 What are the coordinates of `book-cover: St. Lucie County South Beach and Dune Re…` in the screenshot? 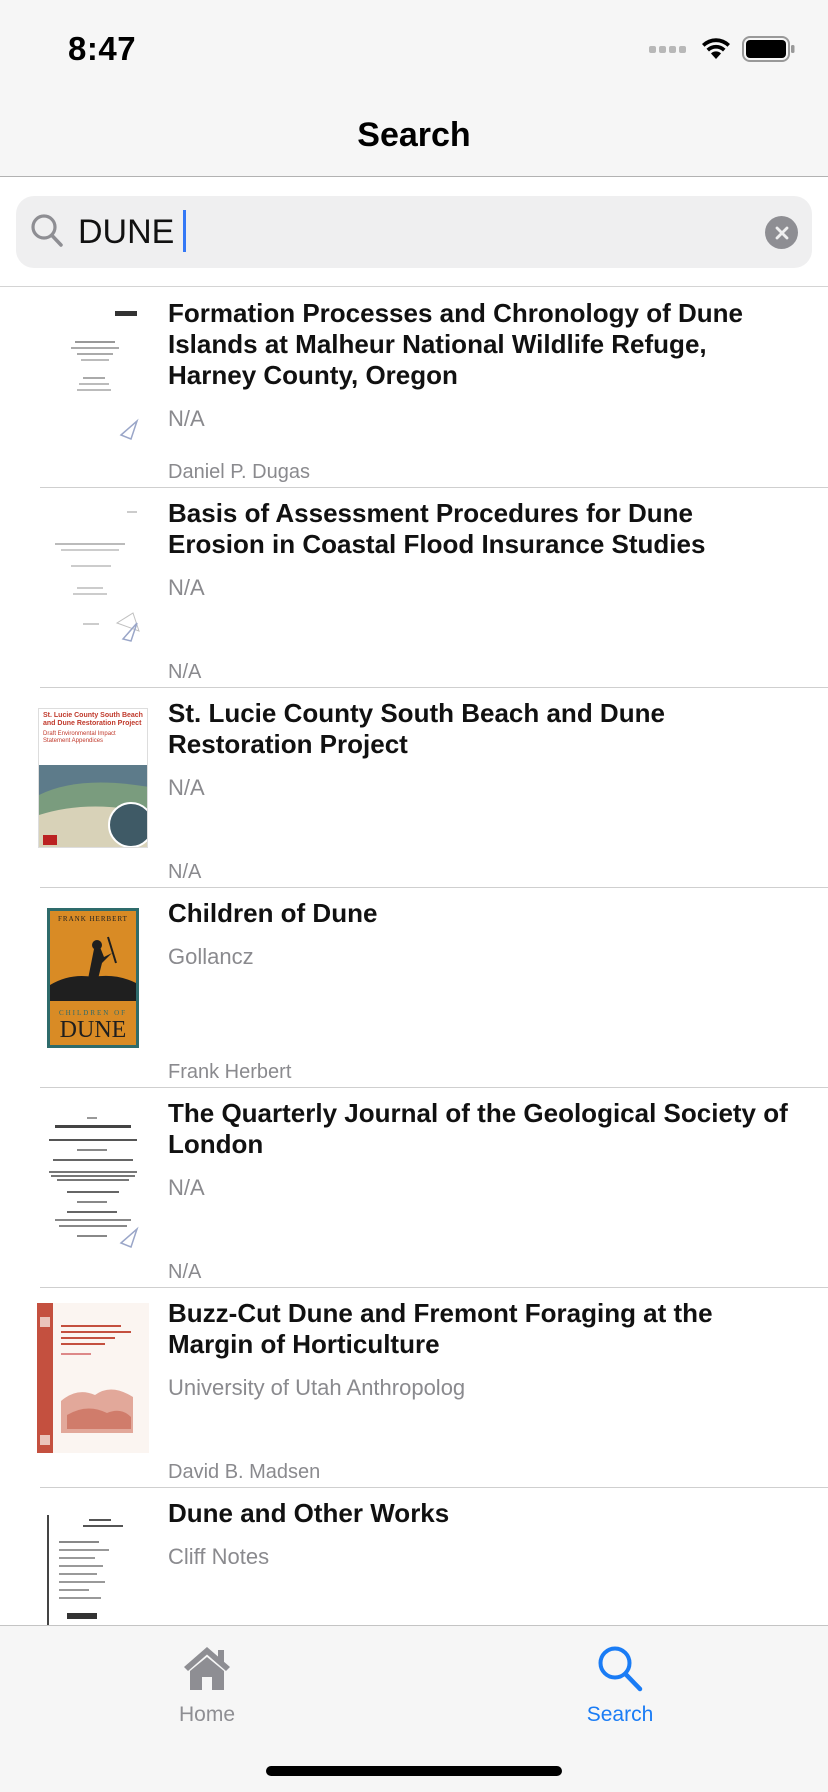 It's located at (93, 778).